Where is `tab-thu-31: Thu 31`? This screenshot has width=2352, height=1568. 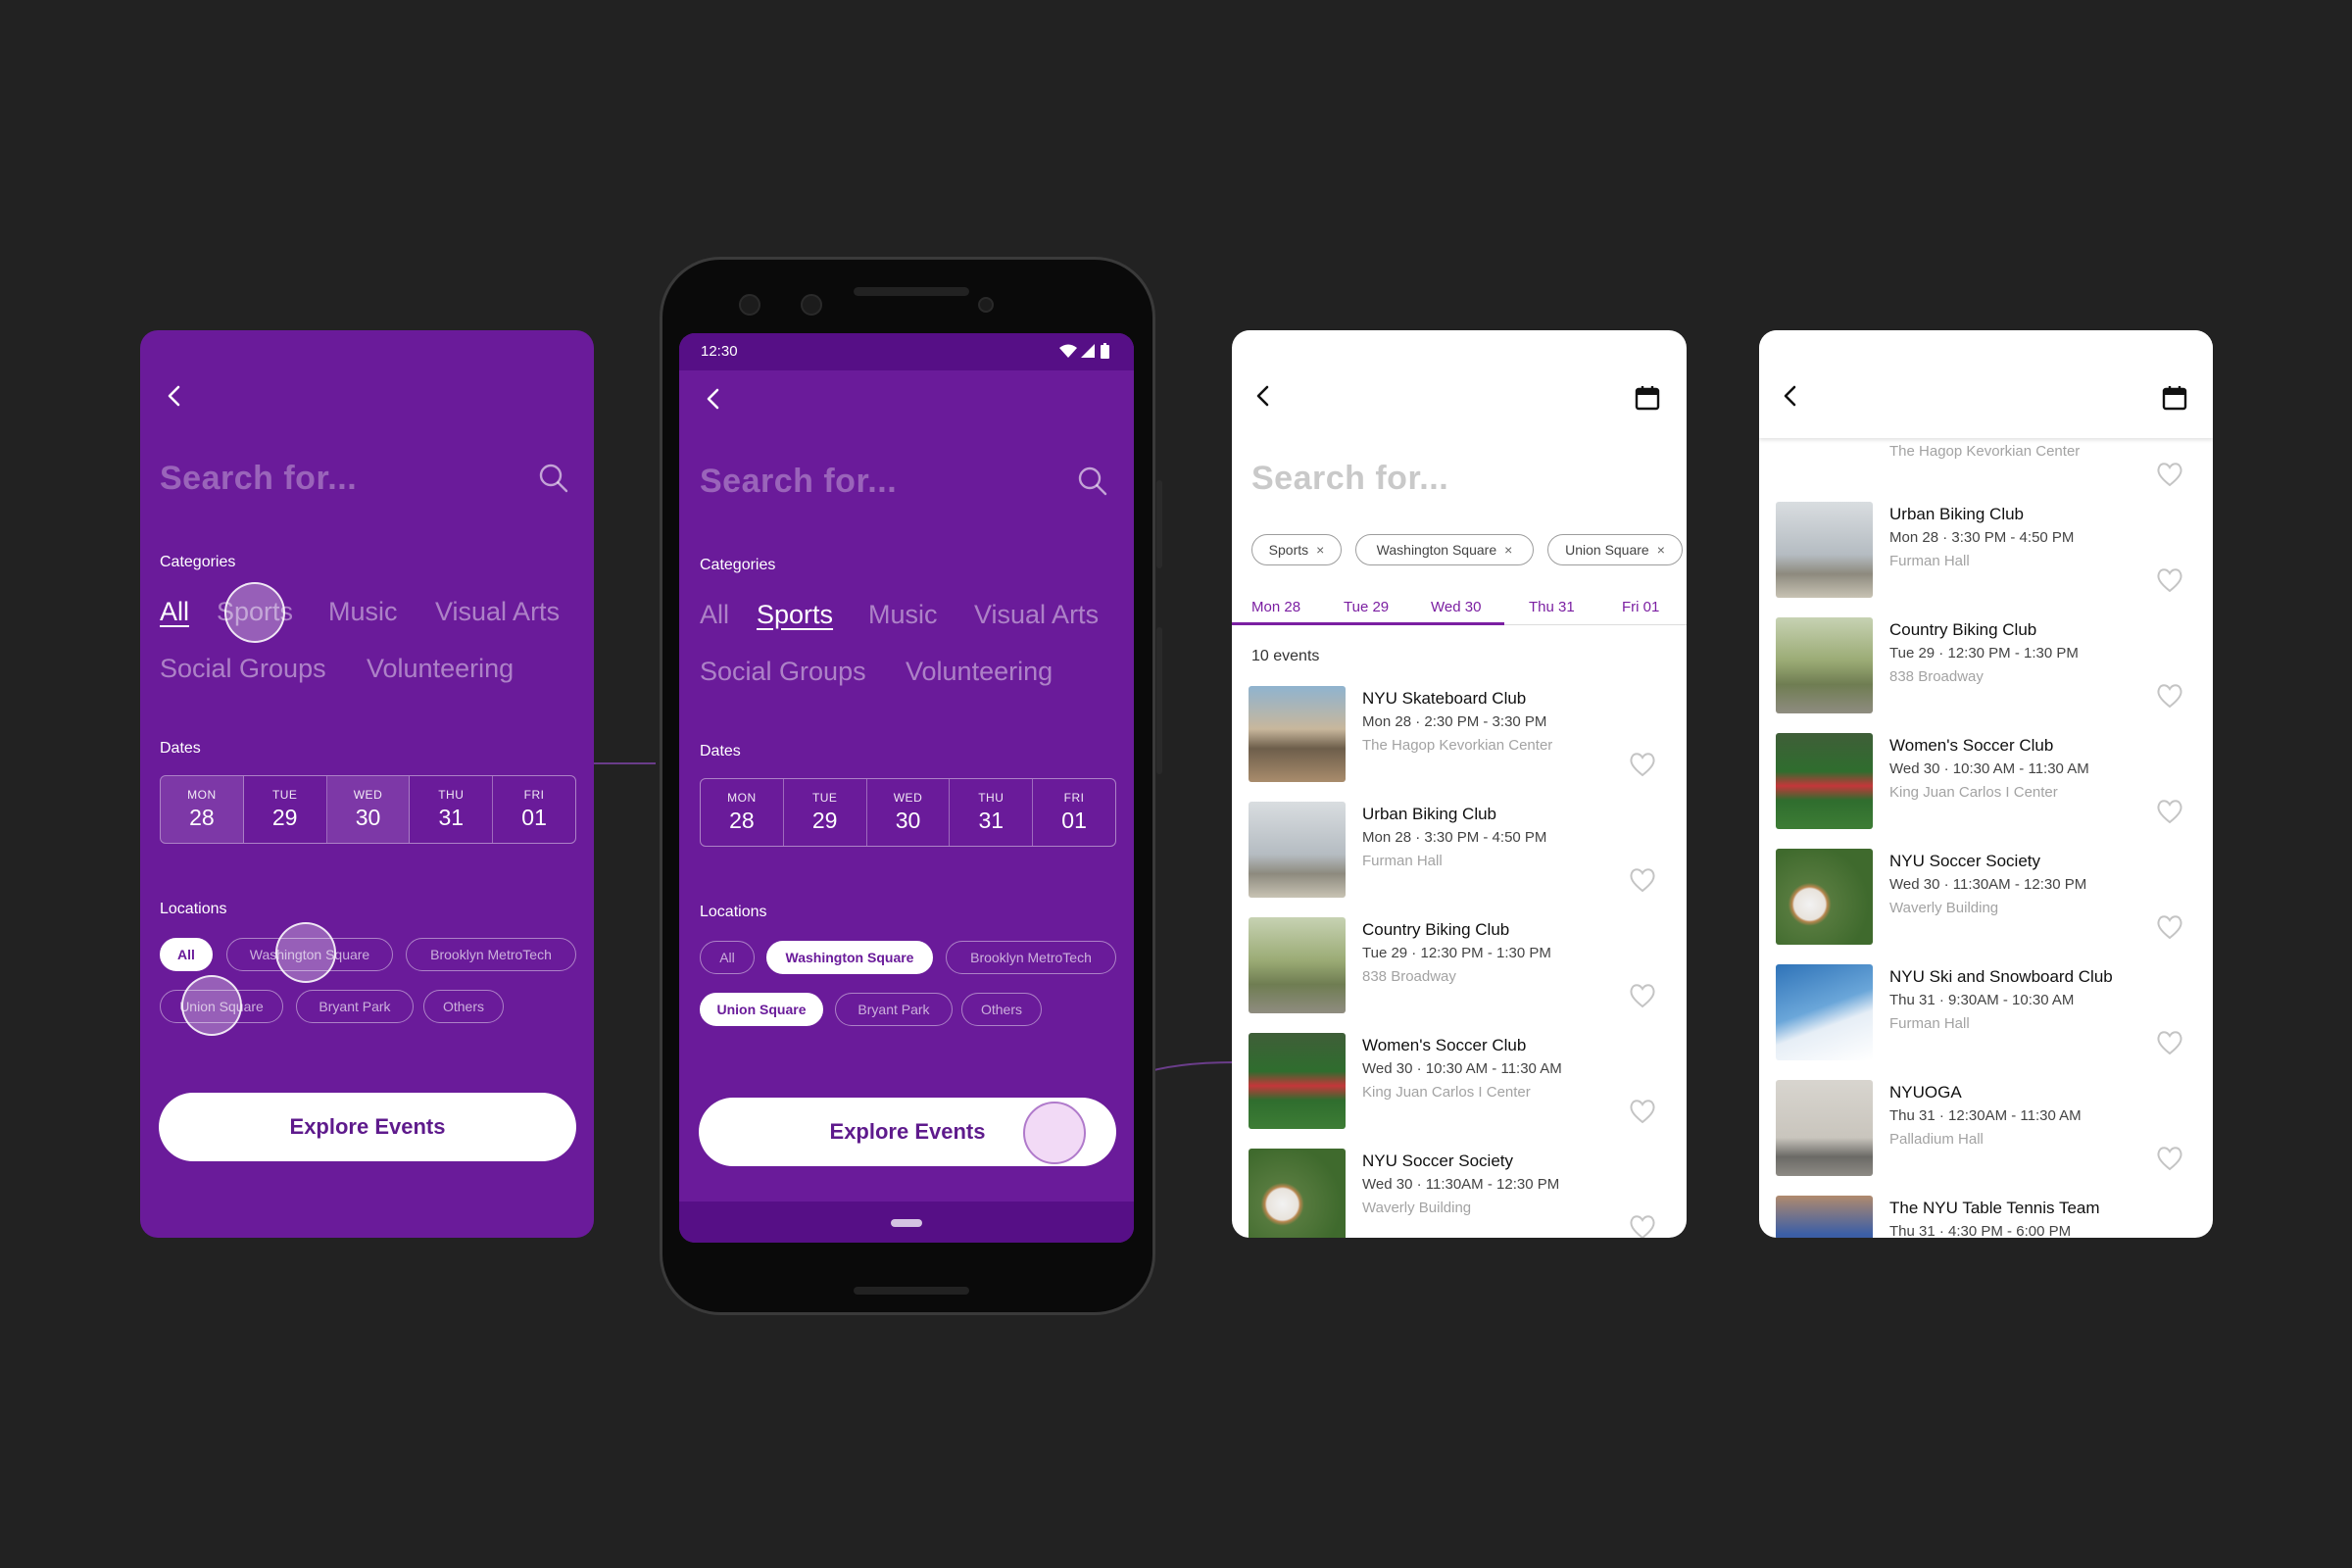
tab-thu-31: Thu 31 is located at coordinates (1552, 607).